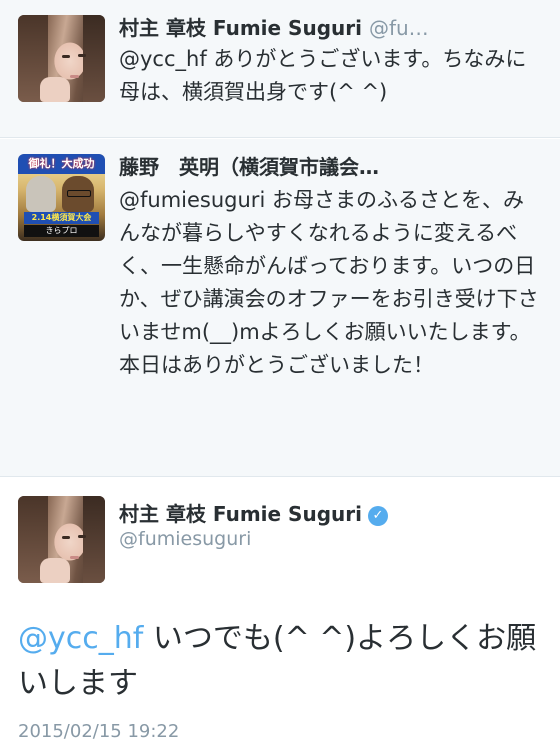 The image size is (560, 752). I want to click on author-avatar: 御礼！大成功 2.14横須賀大会 きらプロ, so click(61, 197).